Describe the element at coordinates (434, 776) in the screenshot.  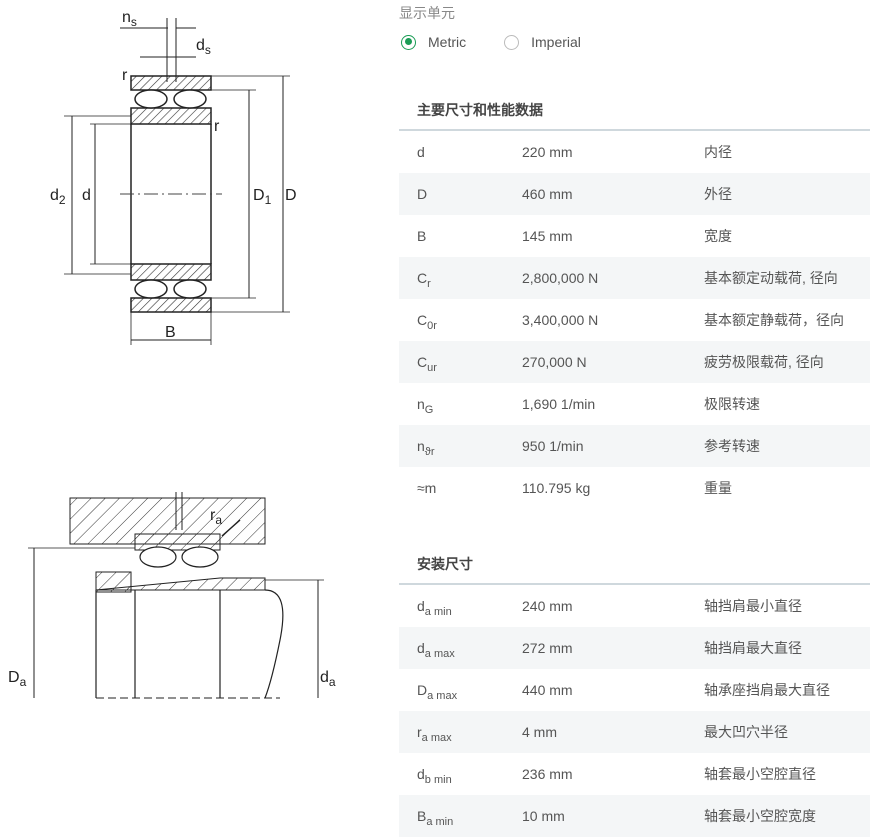
I see `row-symbol: db min` at that location.